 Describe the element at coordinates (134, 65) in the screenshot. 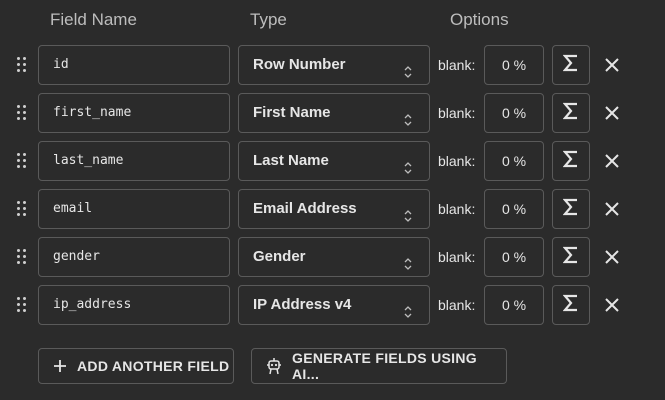

I see `field-name-input: id` at that location.